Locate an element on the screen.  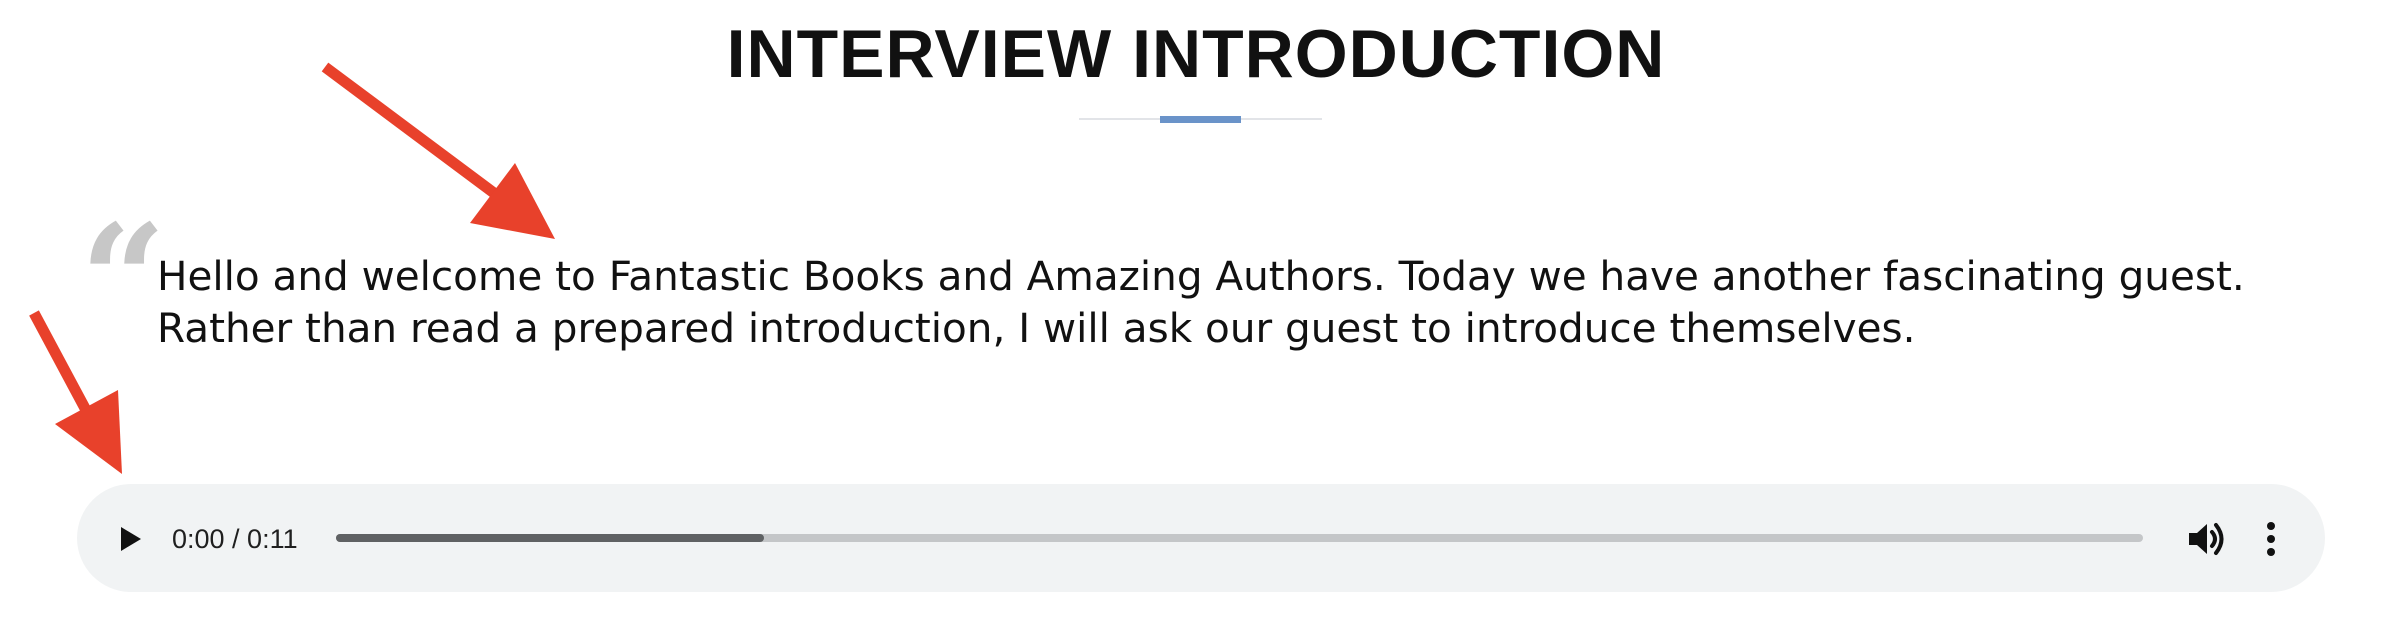
volume-button is located at coordinates (2207, 539).